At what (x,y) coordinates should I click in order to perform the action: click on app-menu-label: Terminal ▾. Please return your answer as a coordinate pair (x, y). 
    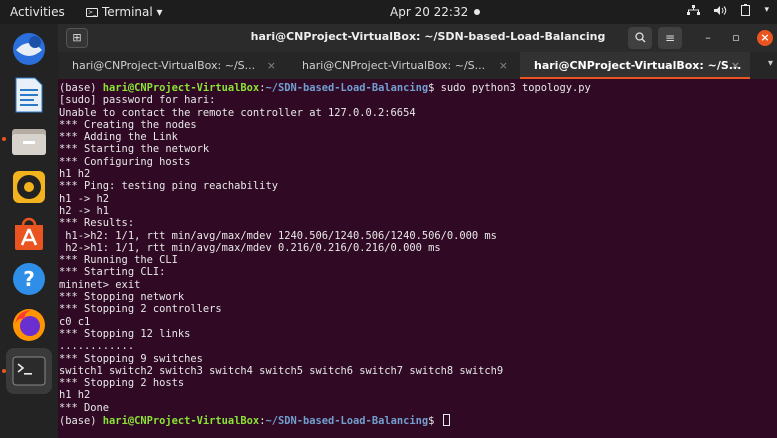
    Looking at the image, I should click on (132, 12).